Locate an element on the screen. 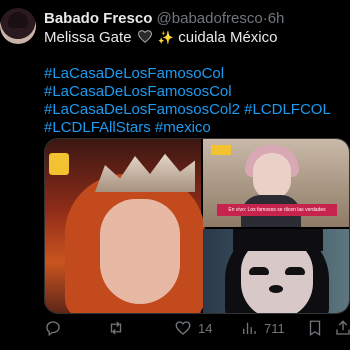 The width and height of the screenshot is (350, 350). views-count: 711 is located at coordinates (274, 328).